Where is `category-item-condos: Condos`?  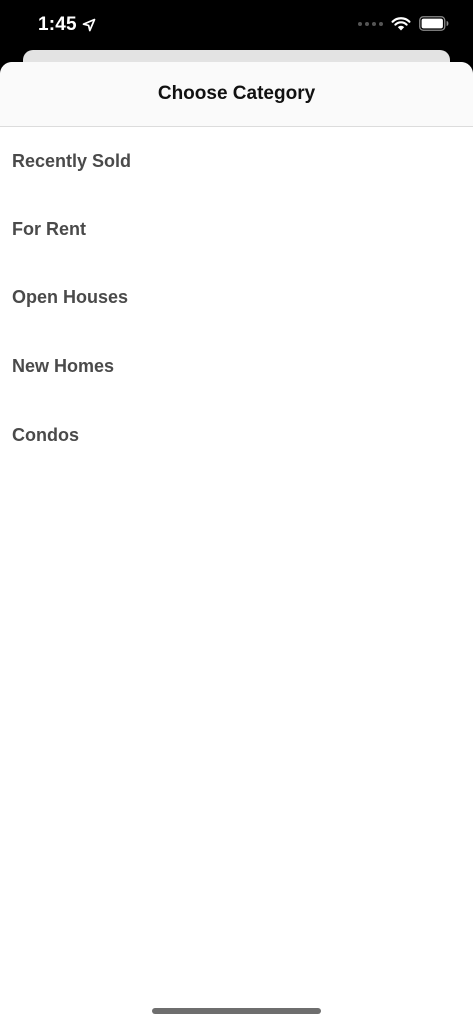 category-item-condos: Condos is located at coordinates (236, 435).